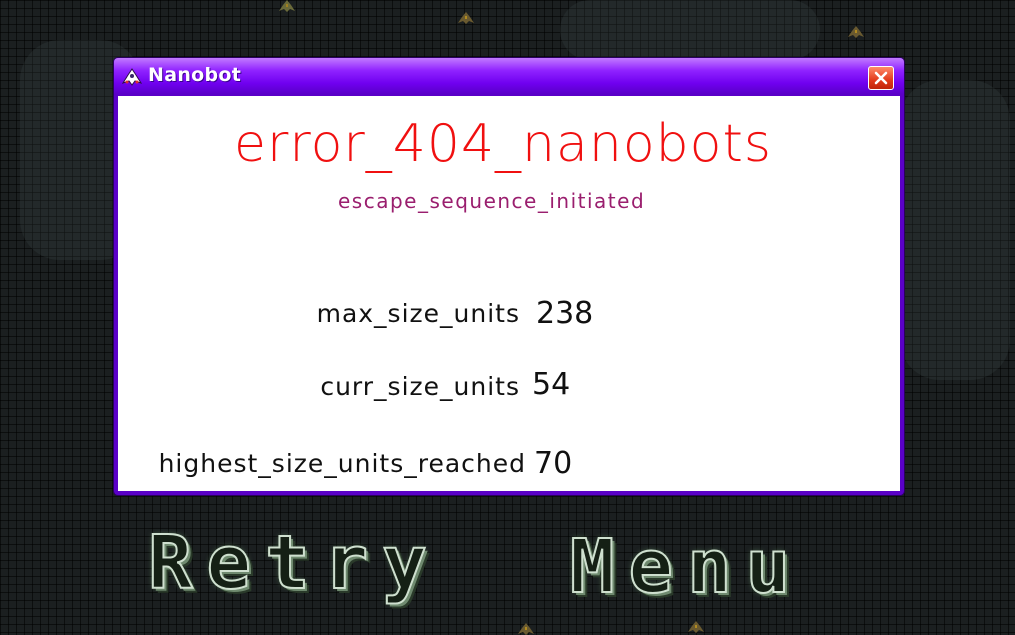 The width and height of the screenshot is (1015, 635). What do you see at coordinates (132, 77) in the screenshot?
I see `nanobot-ship-icon` at bounding box center [132, 77].